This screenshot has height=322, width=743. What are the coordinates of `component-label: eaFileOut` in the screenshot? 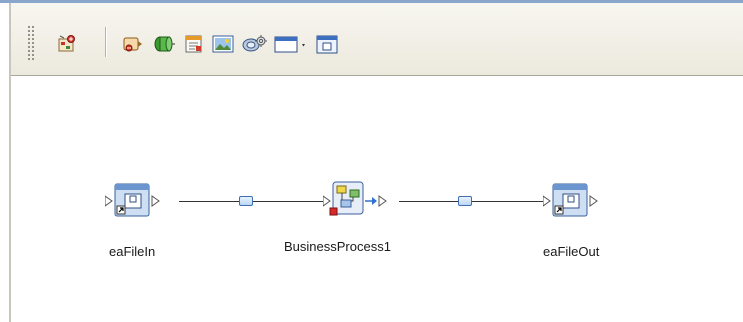 It's located at (571, 251).